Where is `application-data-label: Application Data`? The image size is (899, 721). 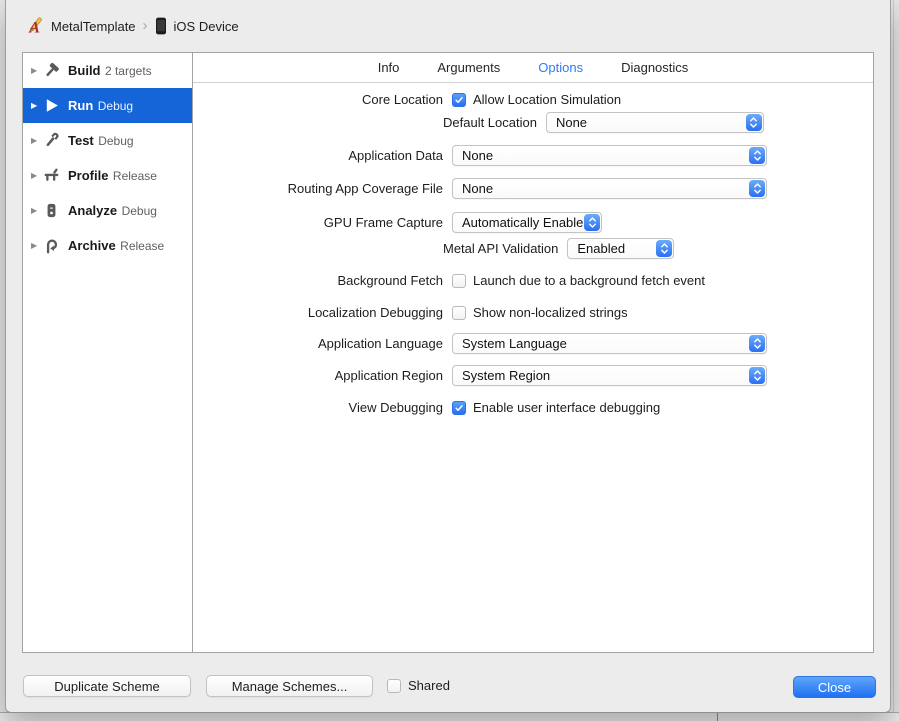 application-data-label: Application Data is located at coordinates (395, 155).